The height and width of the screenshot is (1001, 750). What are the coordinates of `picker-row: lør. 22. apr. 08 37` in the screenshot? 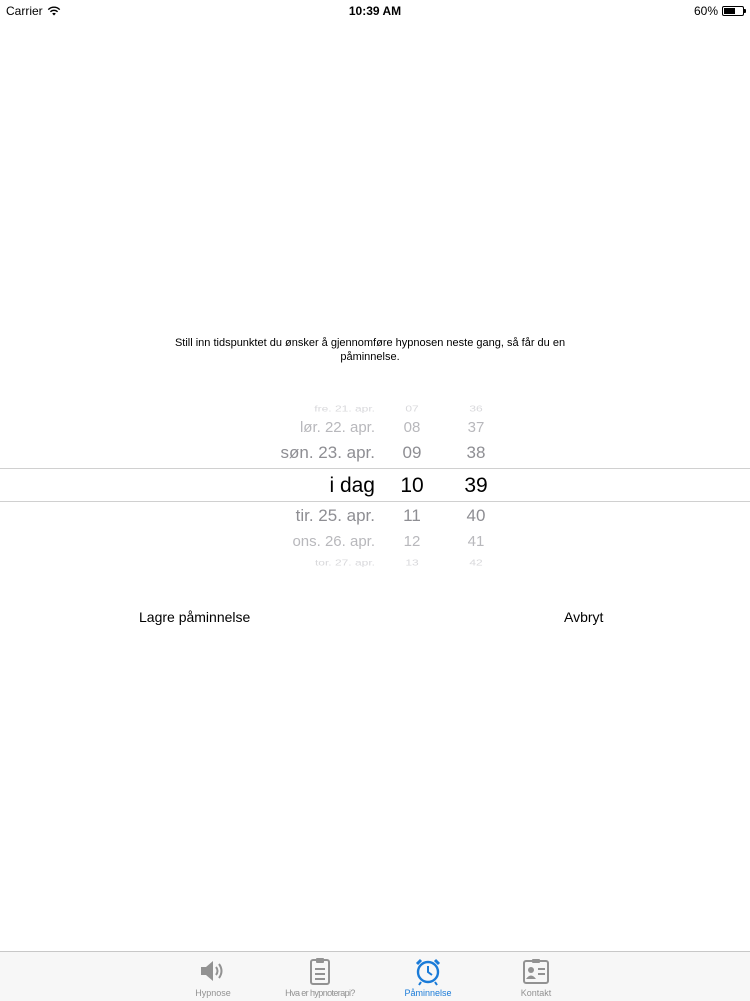 It's located at (375, 431).